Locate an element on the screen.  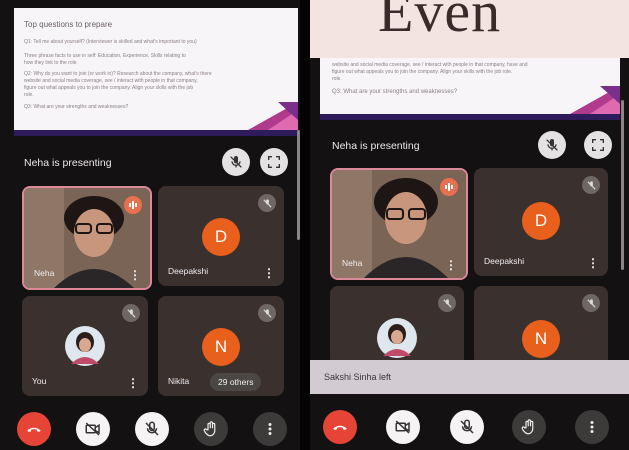
participant-tile-you is located at coordinates (397, 326).